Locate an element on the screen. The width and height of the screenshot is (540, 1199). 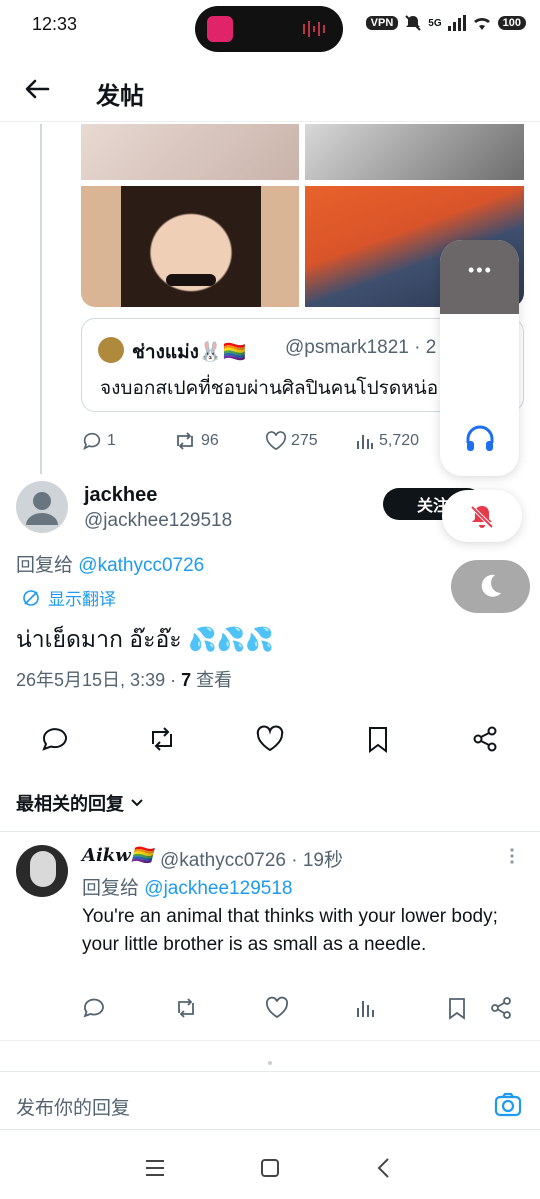
wifi-icon is located at coordinates (481, 23).